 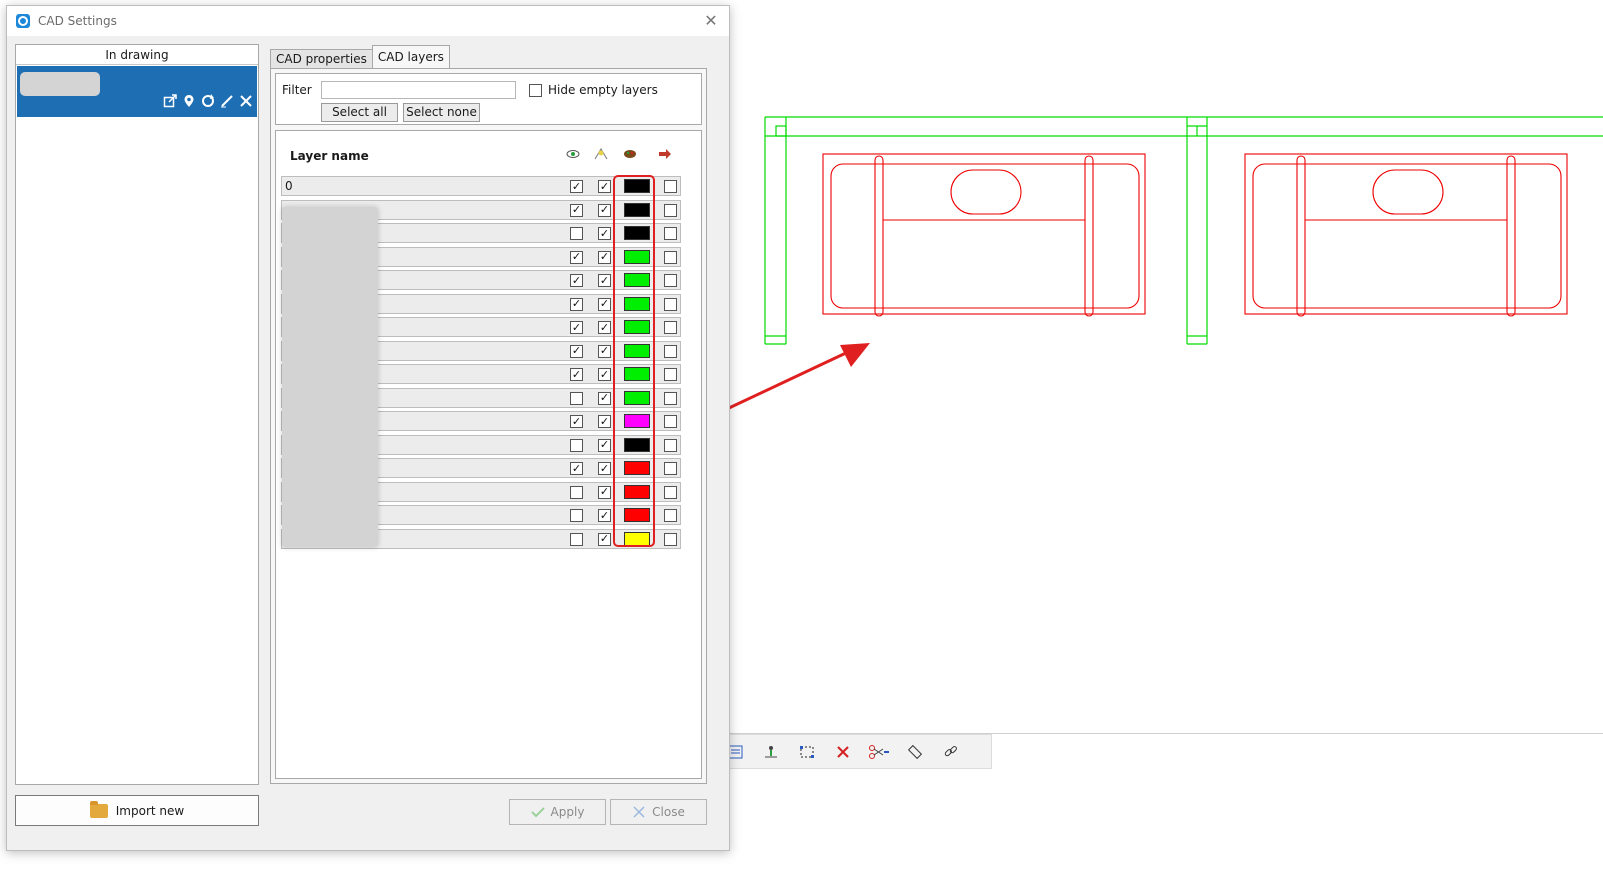 What do you see at coordinates (879, 751) in the screenshot?
I see `scissors-icon` at bounding box center [879, 751].